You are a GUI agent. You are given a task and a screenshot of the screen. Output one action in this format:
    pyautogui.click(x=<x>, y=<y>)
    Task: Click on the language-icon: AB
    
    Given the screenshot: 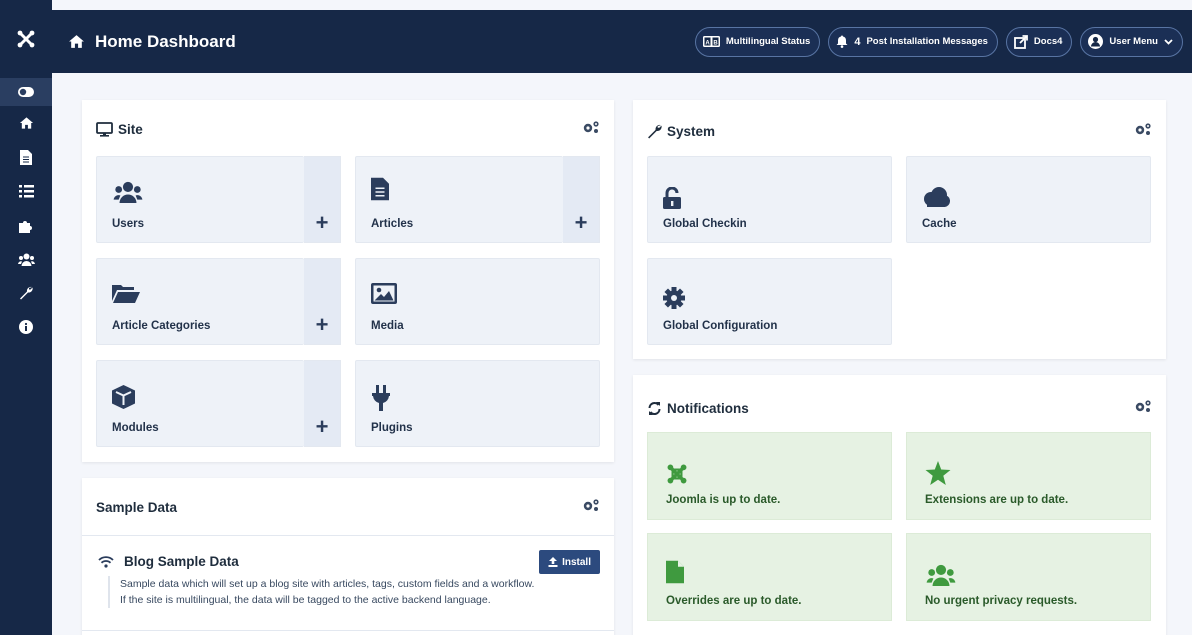 What is the action you would take?
    pyautogui.click(x=711, y=41)
    